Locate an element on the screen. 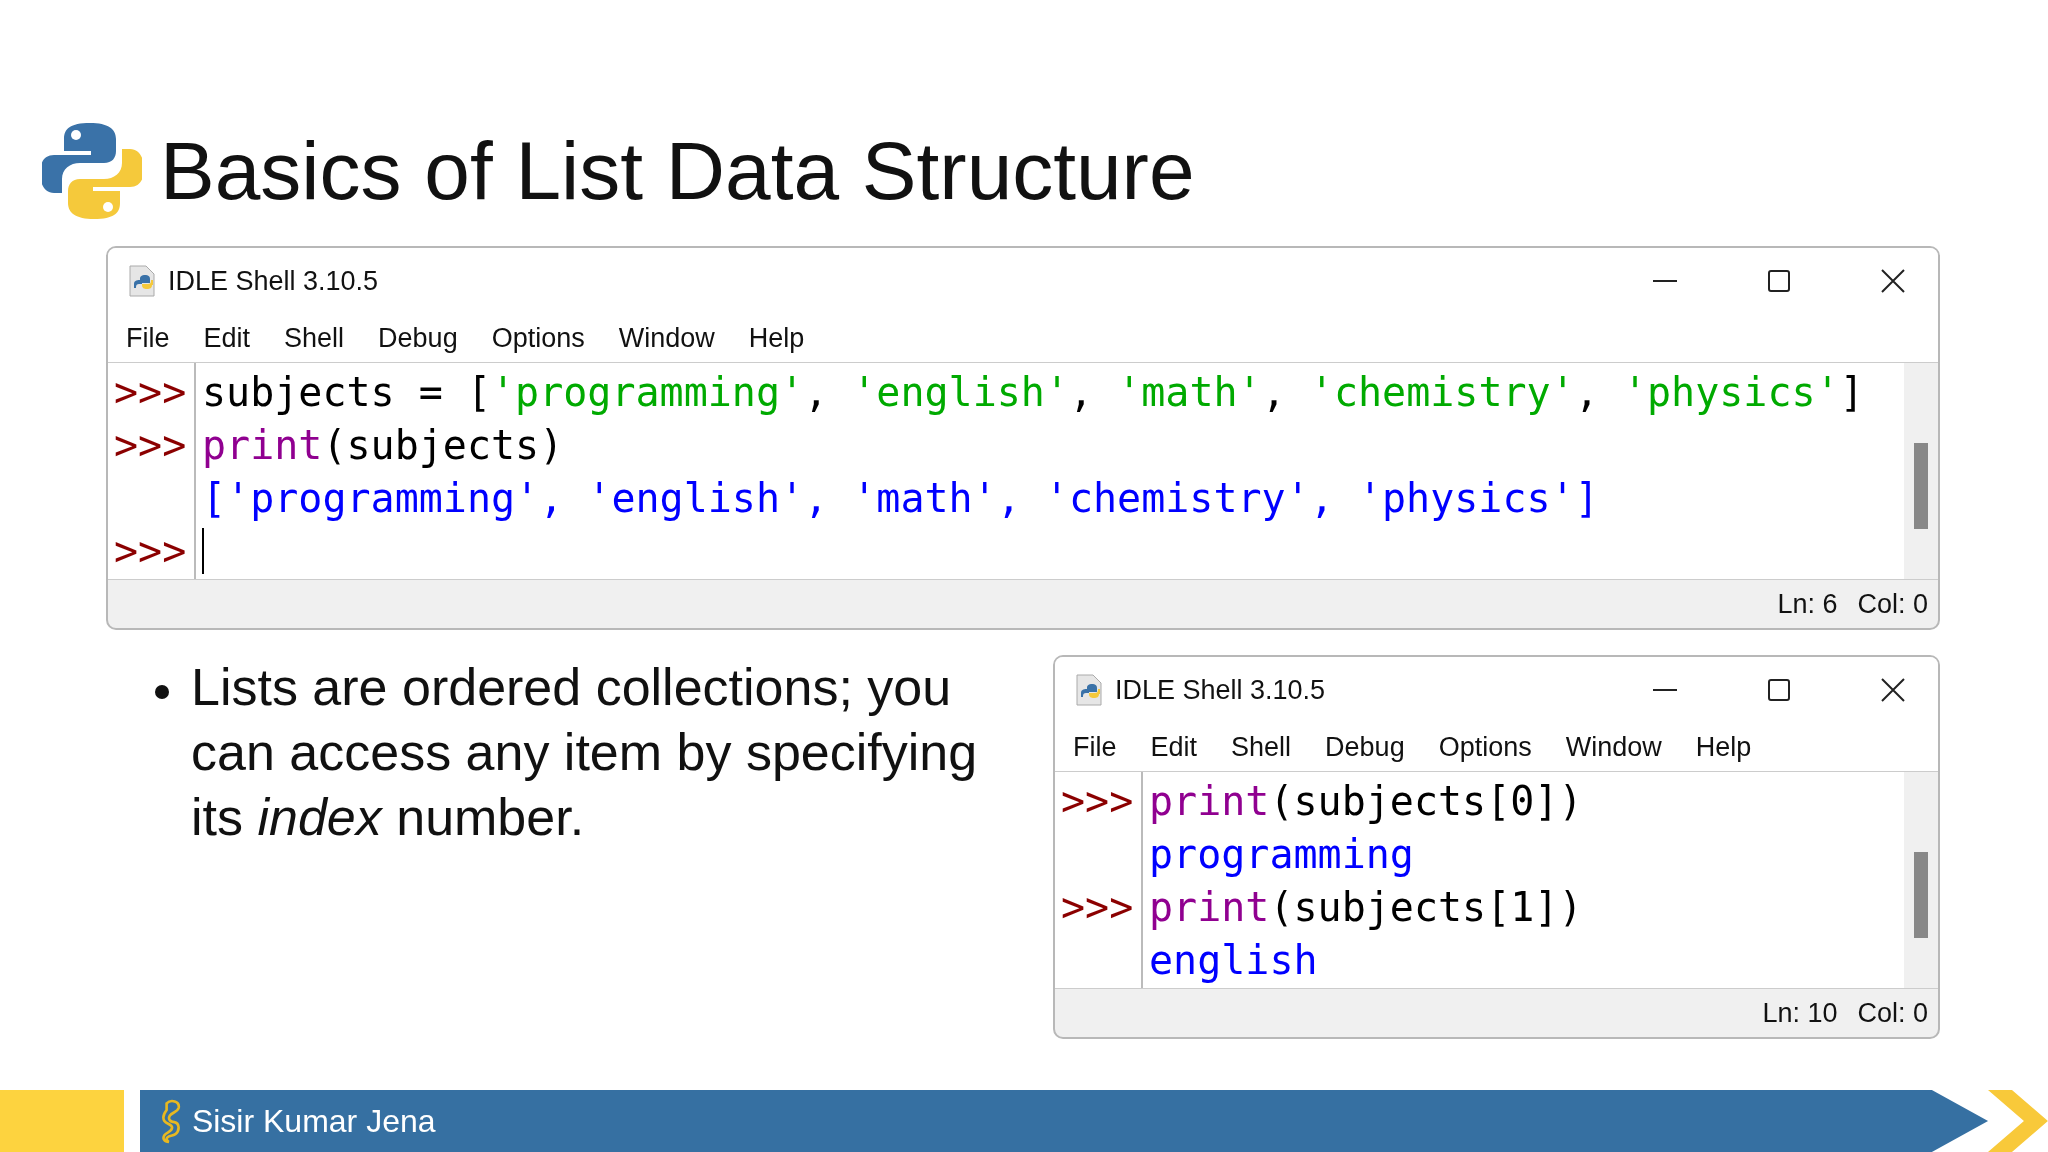 The image size is (2048, 1152). code-line: print(subjects[1]) is located at coordinates (1366, 906).